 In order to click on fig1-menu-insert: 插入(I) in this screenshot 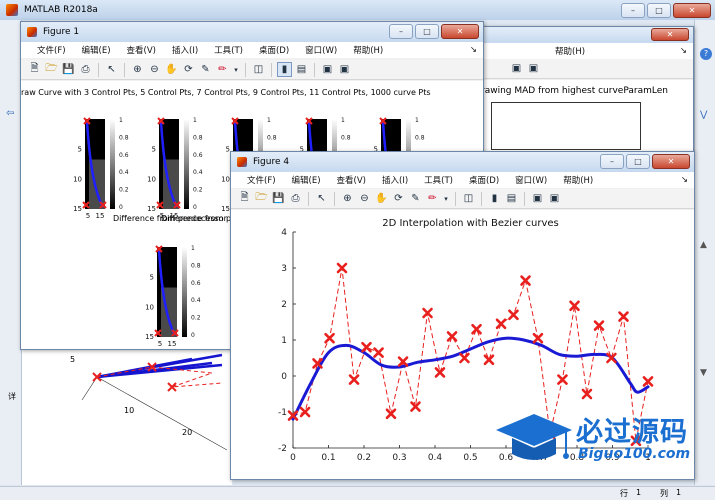, I will do `click(185, 50)`.